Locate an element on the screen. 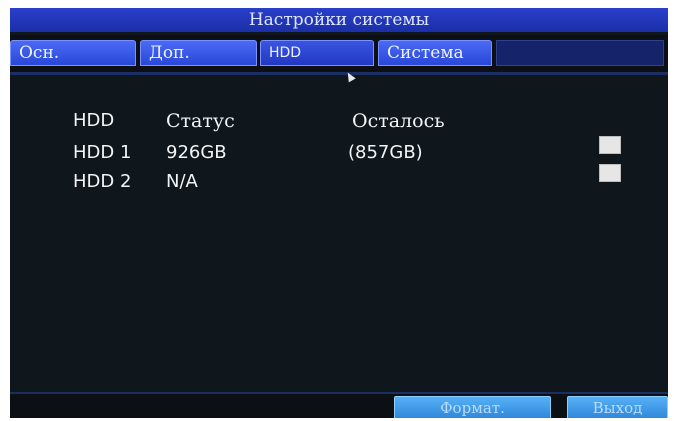 This screenshot has width=674, height=421. tab-hdd: HDD is located at coordinates (317, 53).